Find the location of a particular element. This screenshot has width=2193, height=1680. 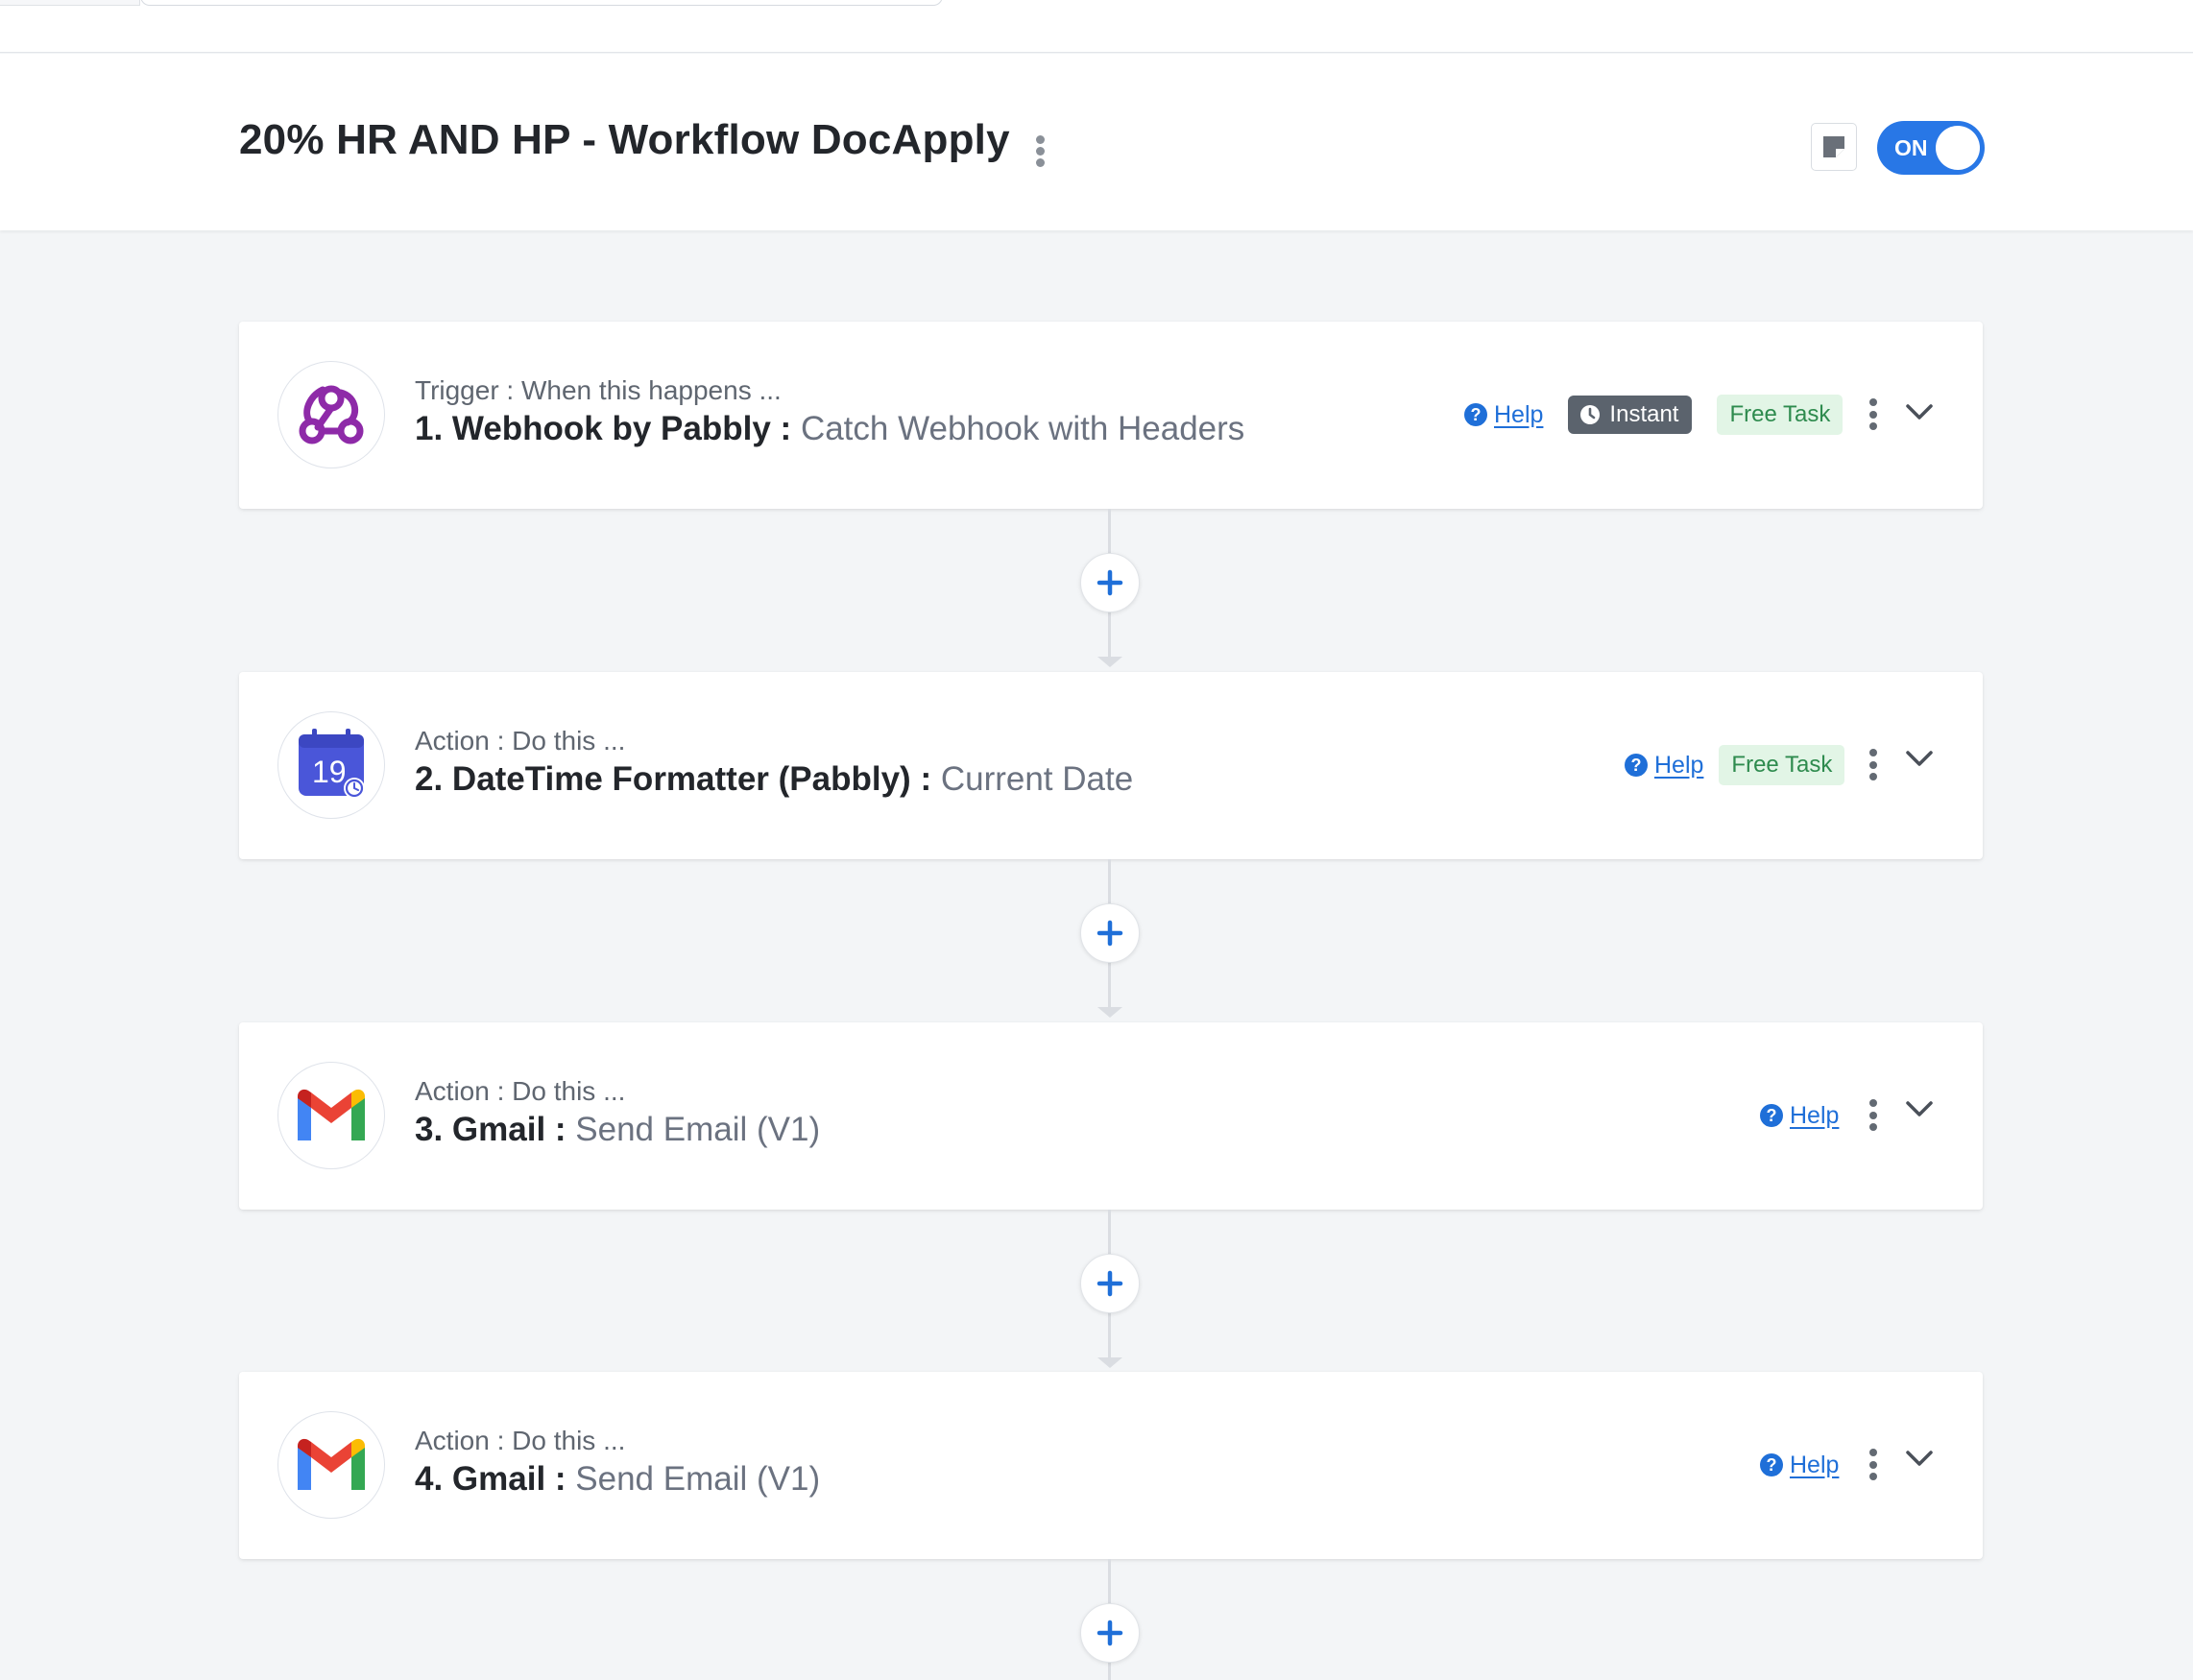

step-event-name: Current Date is located at coordinates (1037, 779).